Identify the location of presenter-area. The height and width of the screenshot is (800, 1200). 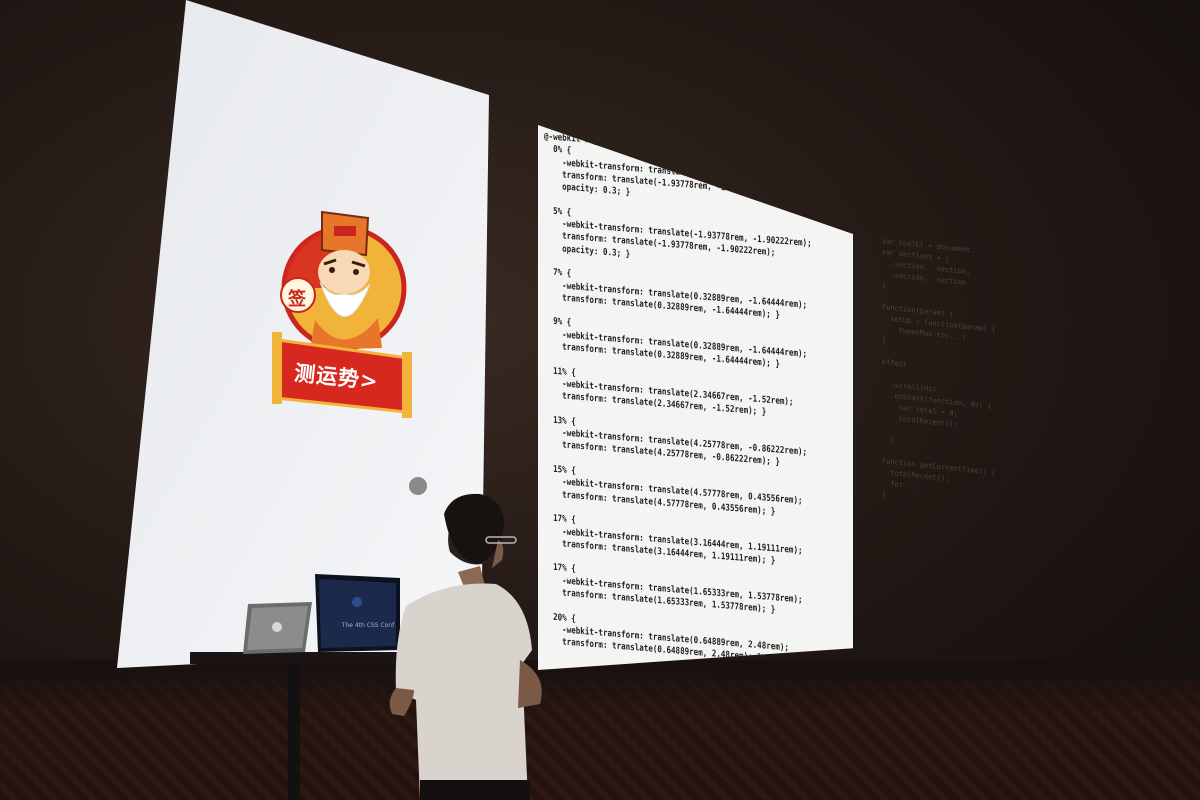
(366, 646).